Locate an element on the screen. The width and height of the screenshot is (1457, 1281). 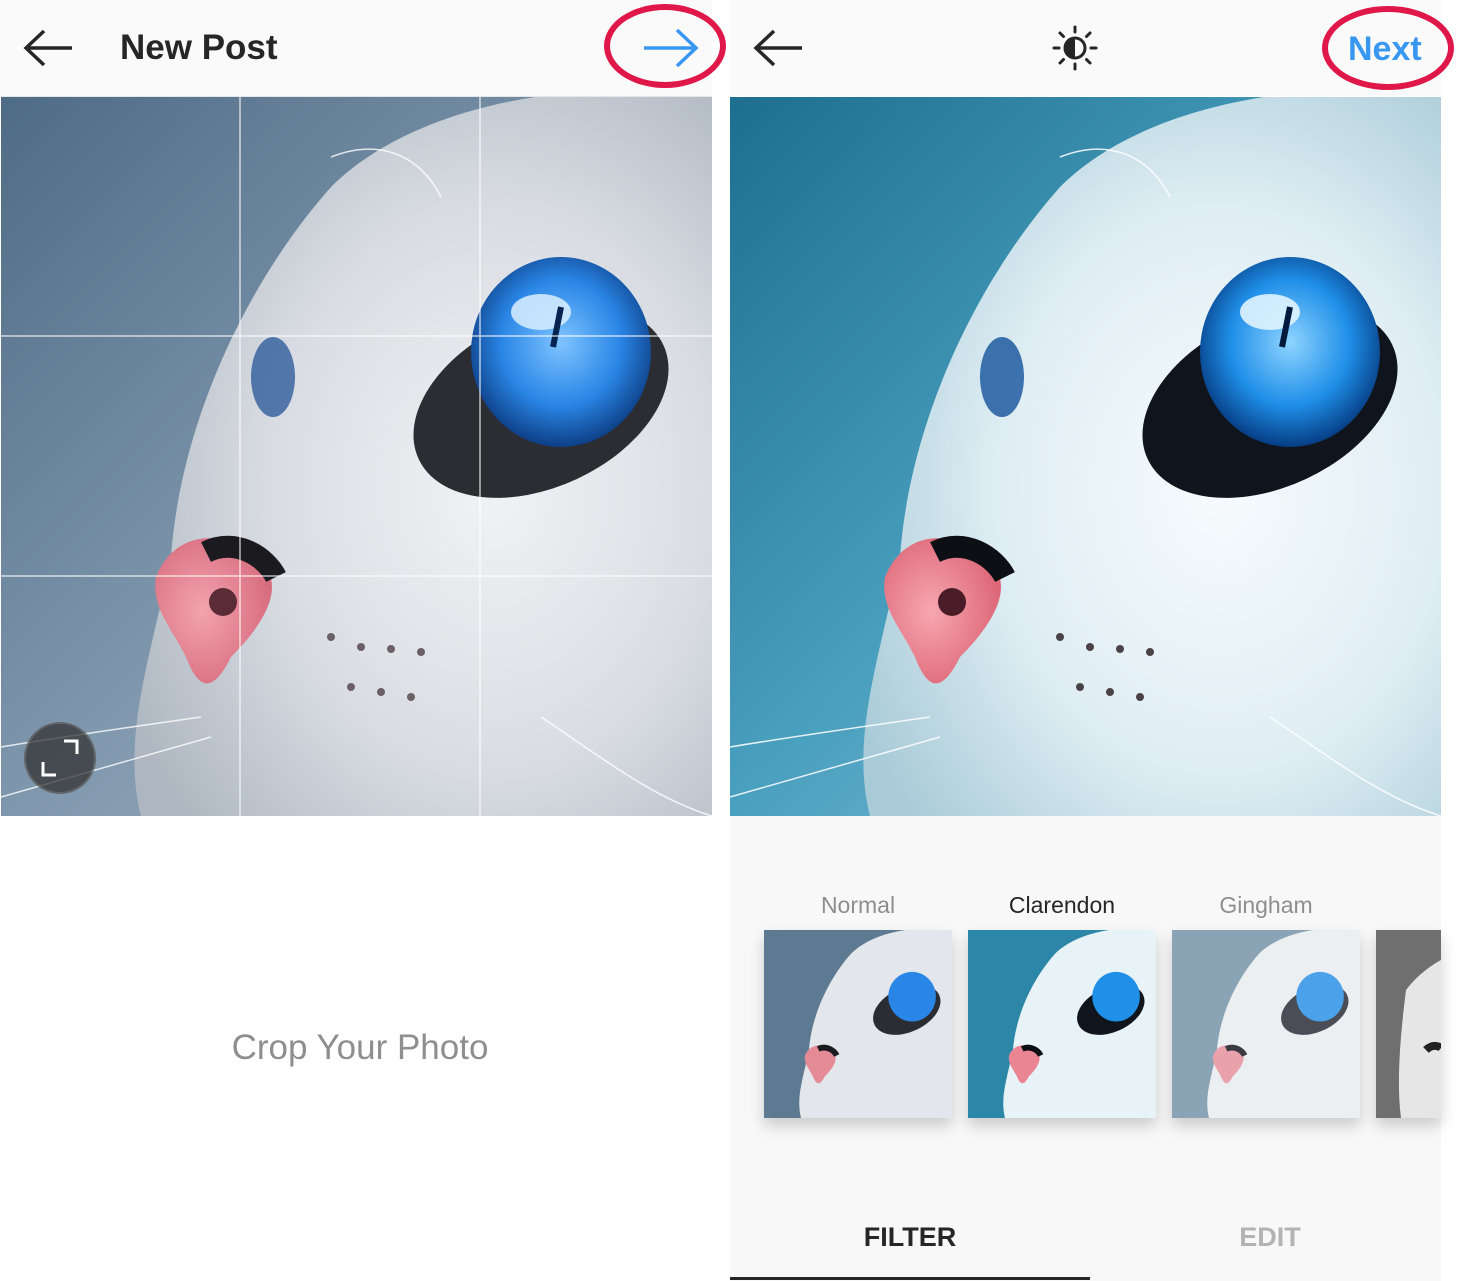
filter-thumb-clarendon is located at coordinates (1062, 1024).